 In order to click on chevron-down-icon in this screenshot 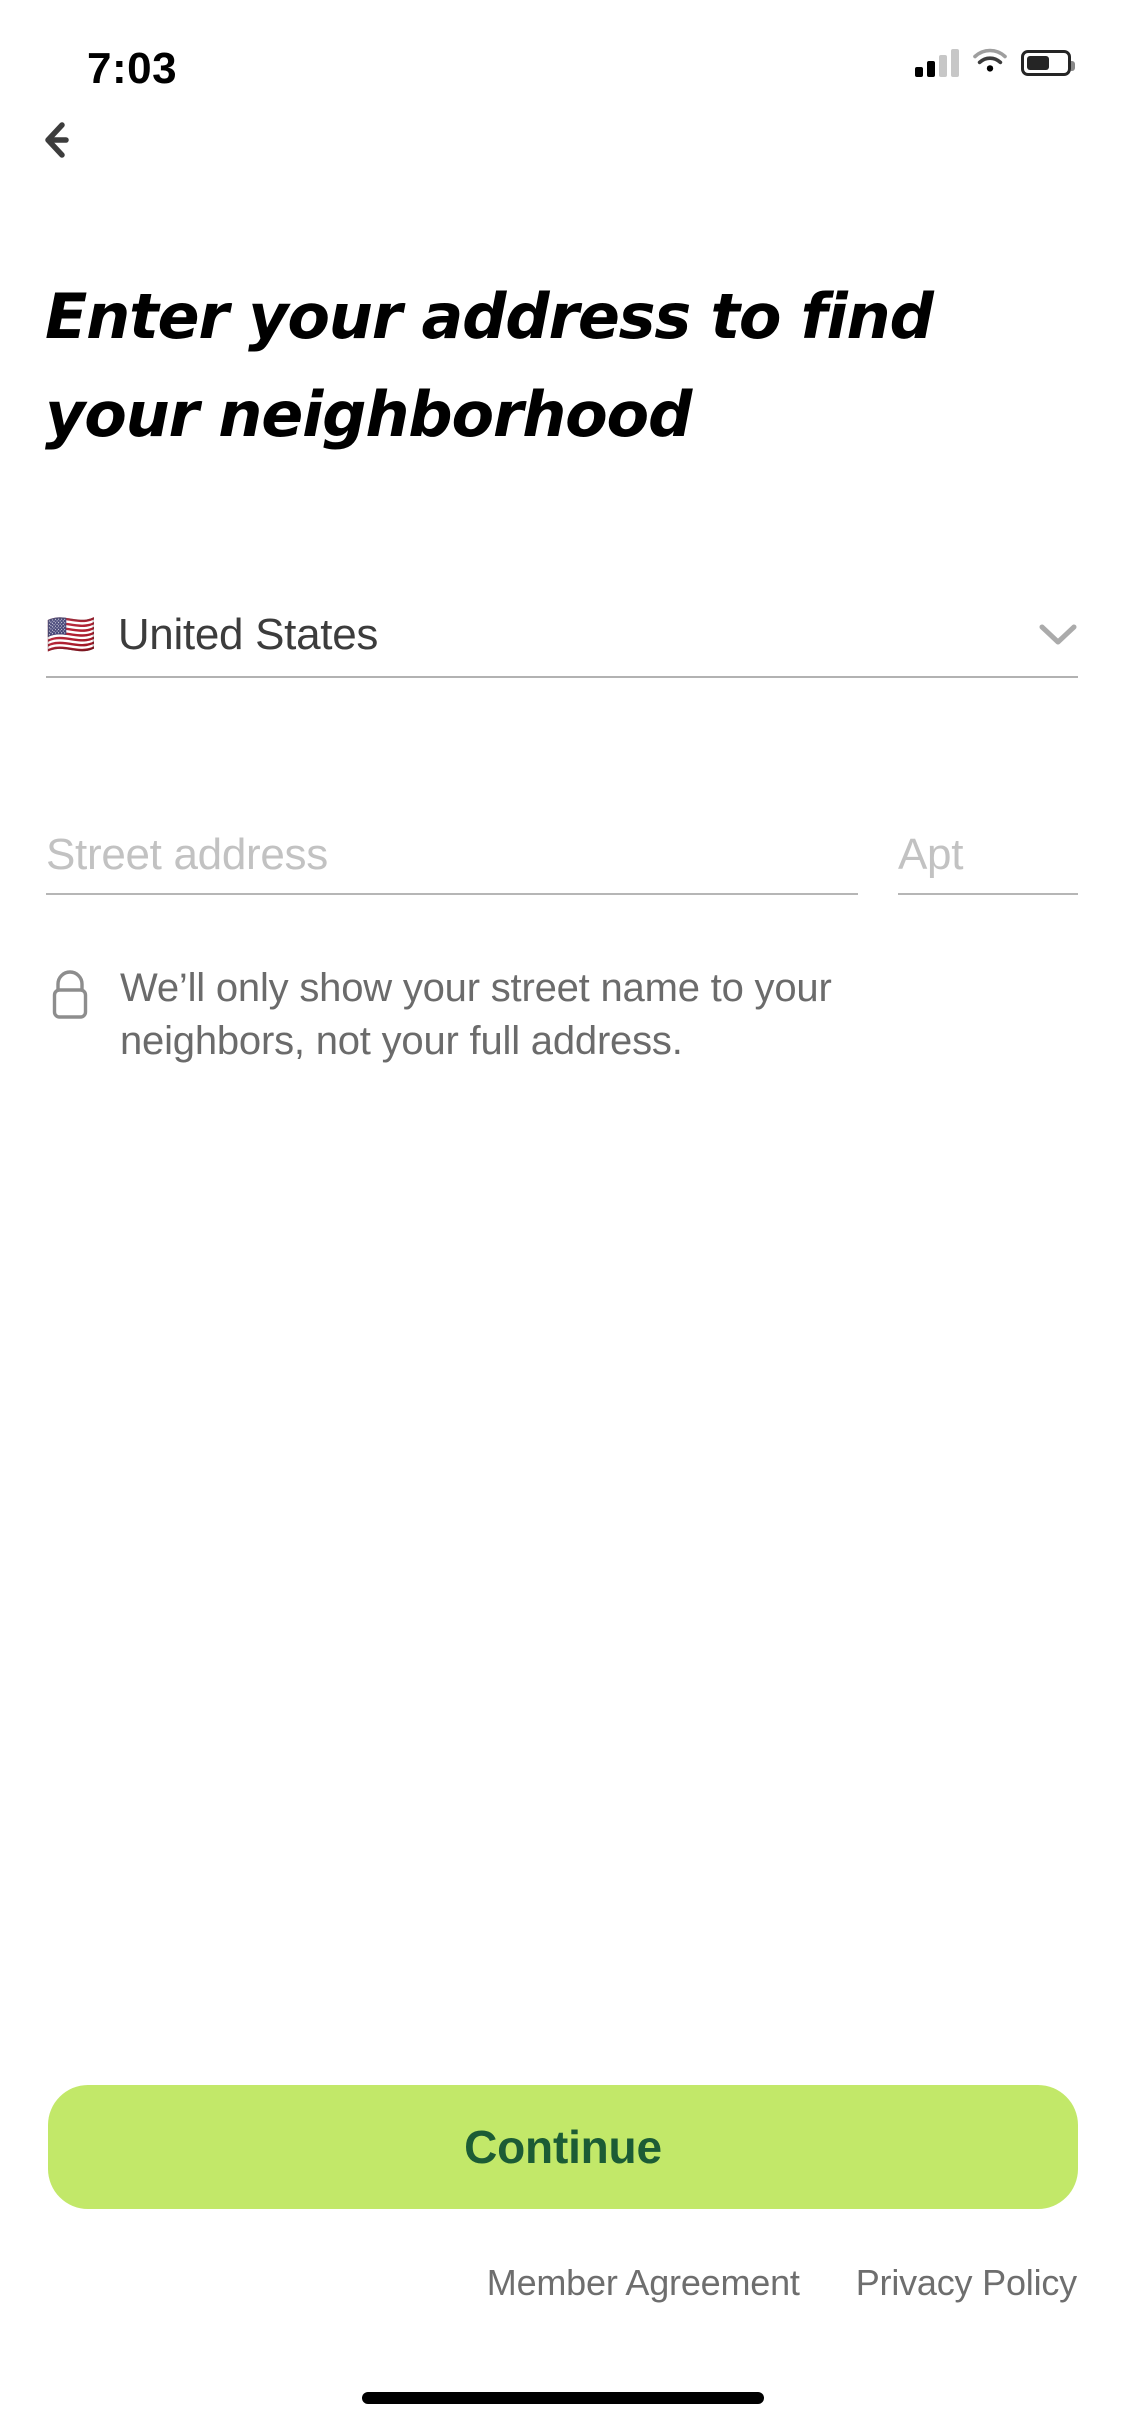, I will do `click(1058, 635)`.